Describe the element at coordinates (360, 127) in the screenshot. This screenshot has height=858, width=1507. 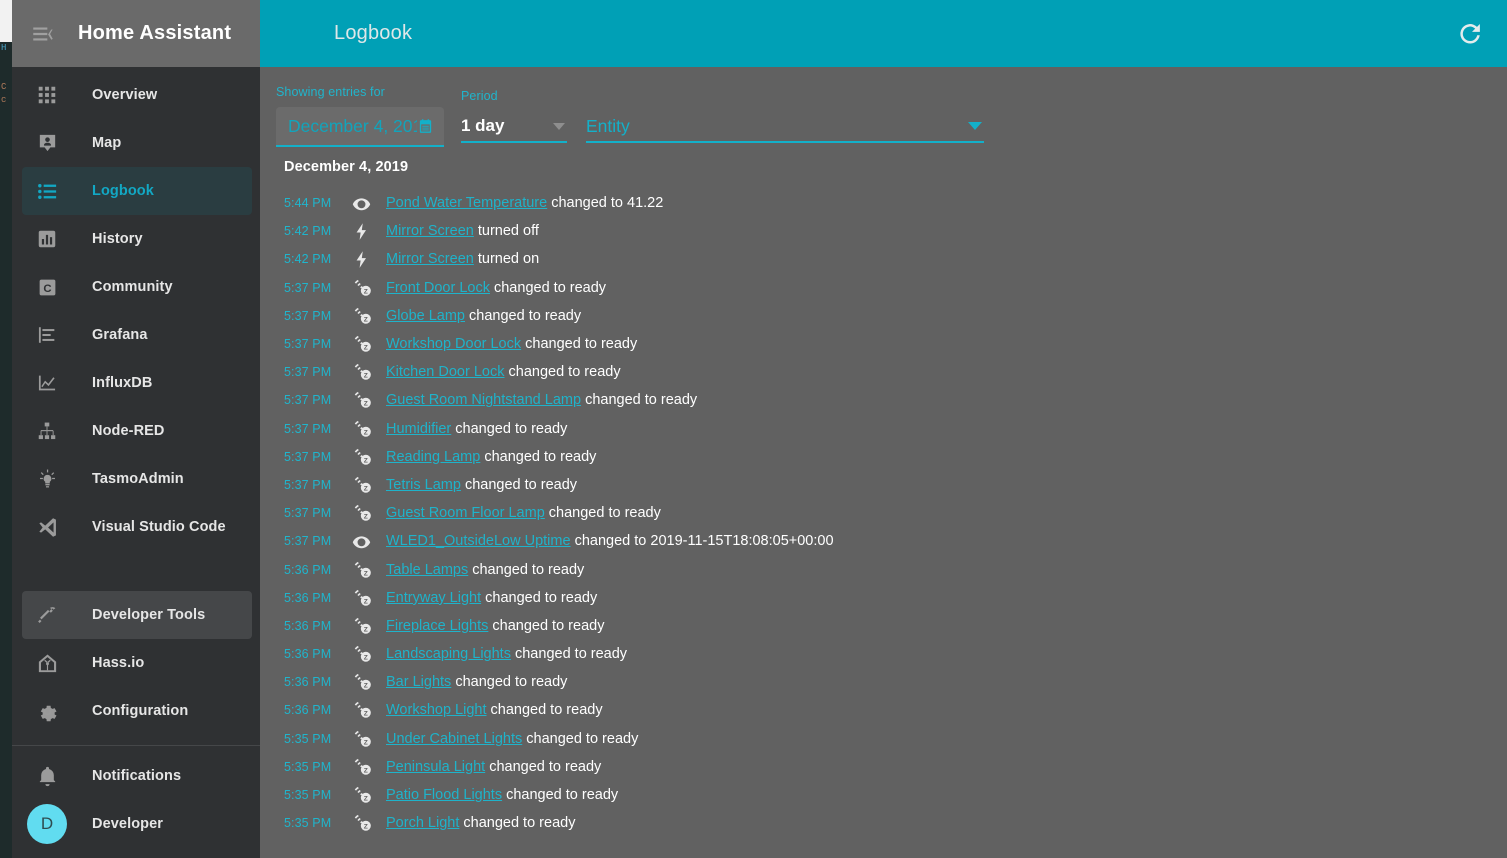
I see `date-input: December 4, 2019` at that location.